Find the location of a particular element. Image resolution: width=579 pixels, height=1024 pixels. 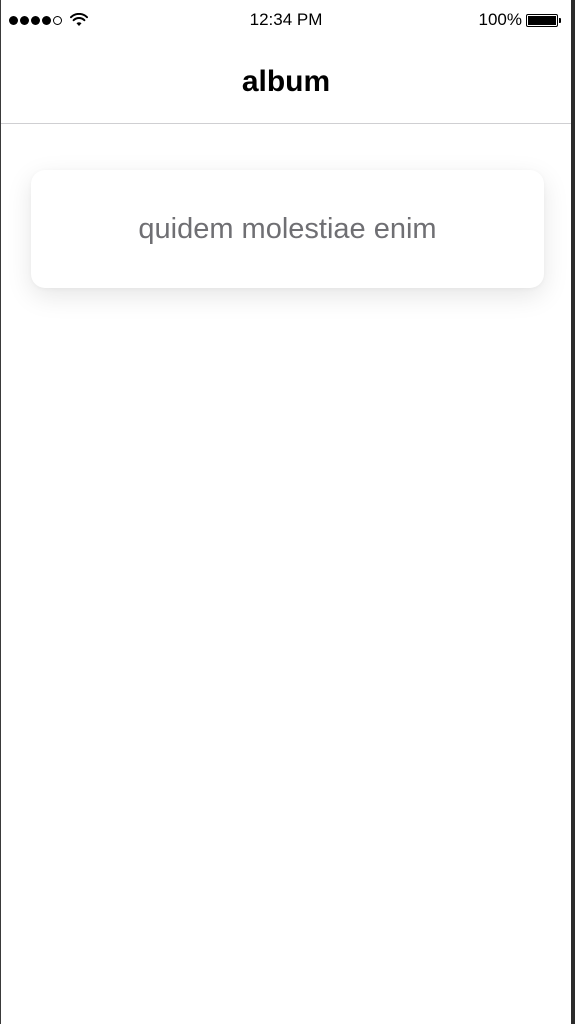

battery-body is located at coordinates (542, 20).